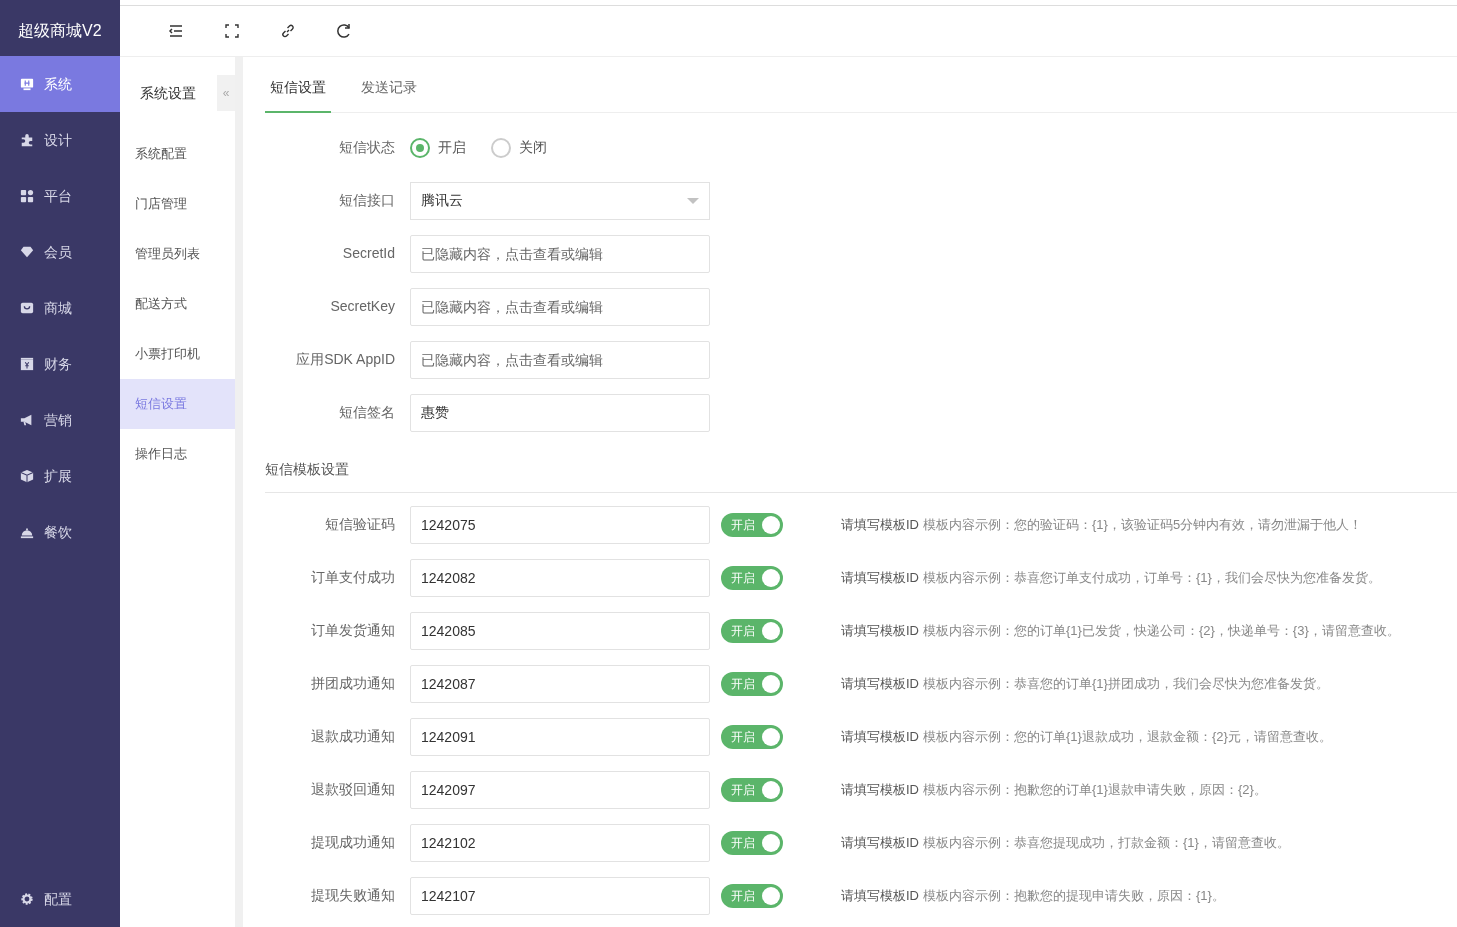 The width and height of the screenshot is (1457, 927). What do you see at coordinates (560, 789) in the screenshot?
I see `input-field: 1242097` at bounding box center [560, 789].